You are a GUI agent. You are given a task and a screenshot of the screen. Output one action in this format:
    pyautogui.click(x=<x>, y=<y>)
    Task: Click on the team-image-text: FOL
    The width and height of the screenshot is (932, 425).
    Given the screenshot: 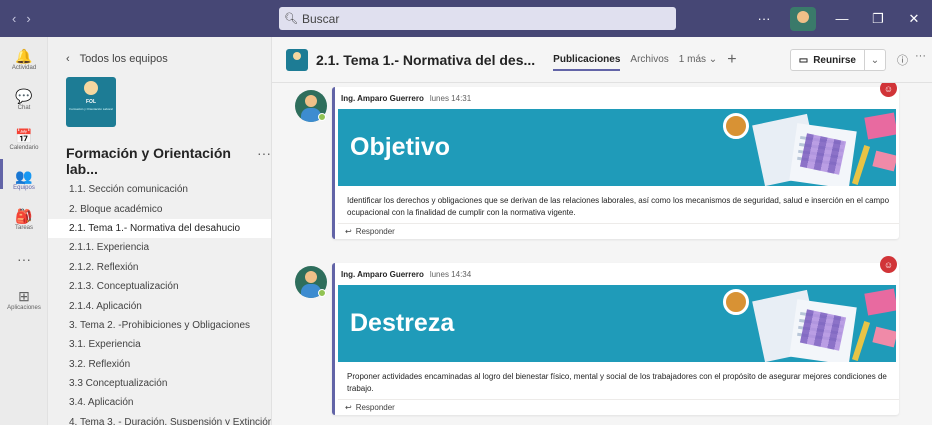 What is the action you would take?
    pyautogui.click(x=91, y=102)
    